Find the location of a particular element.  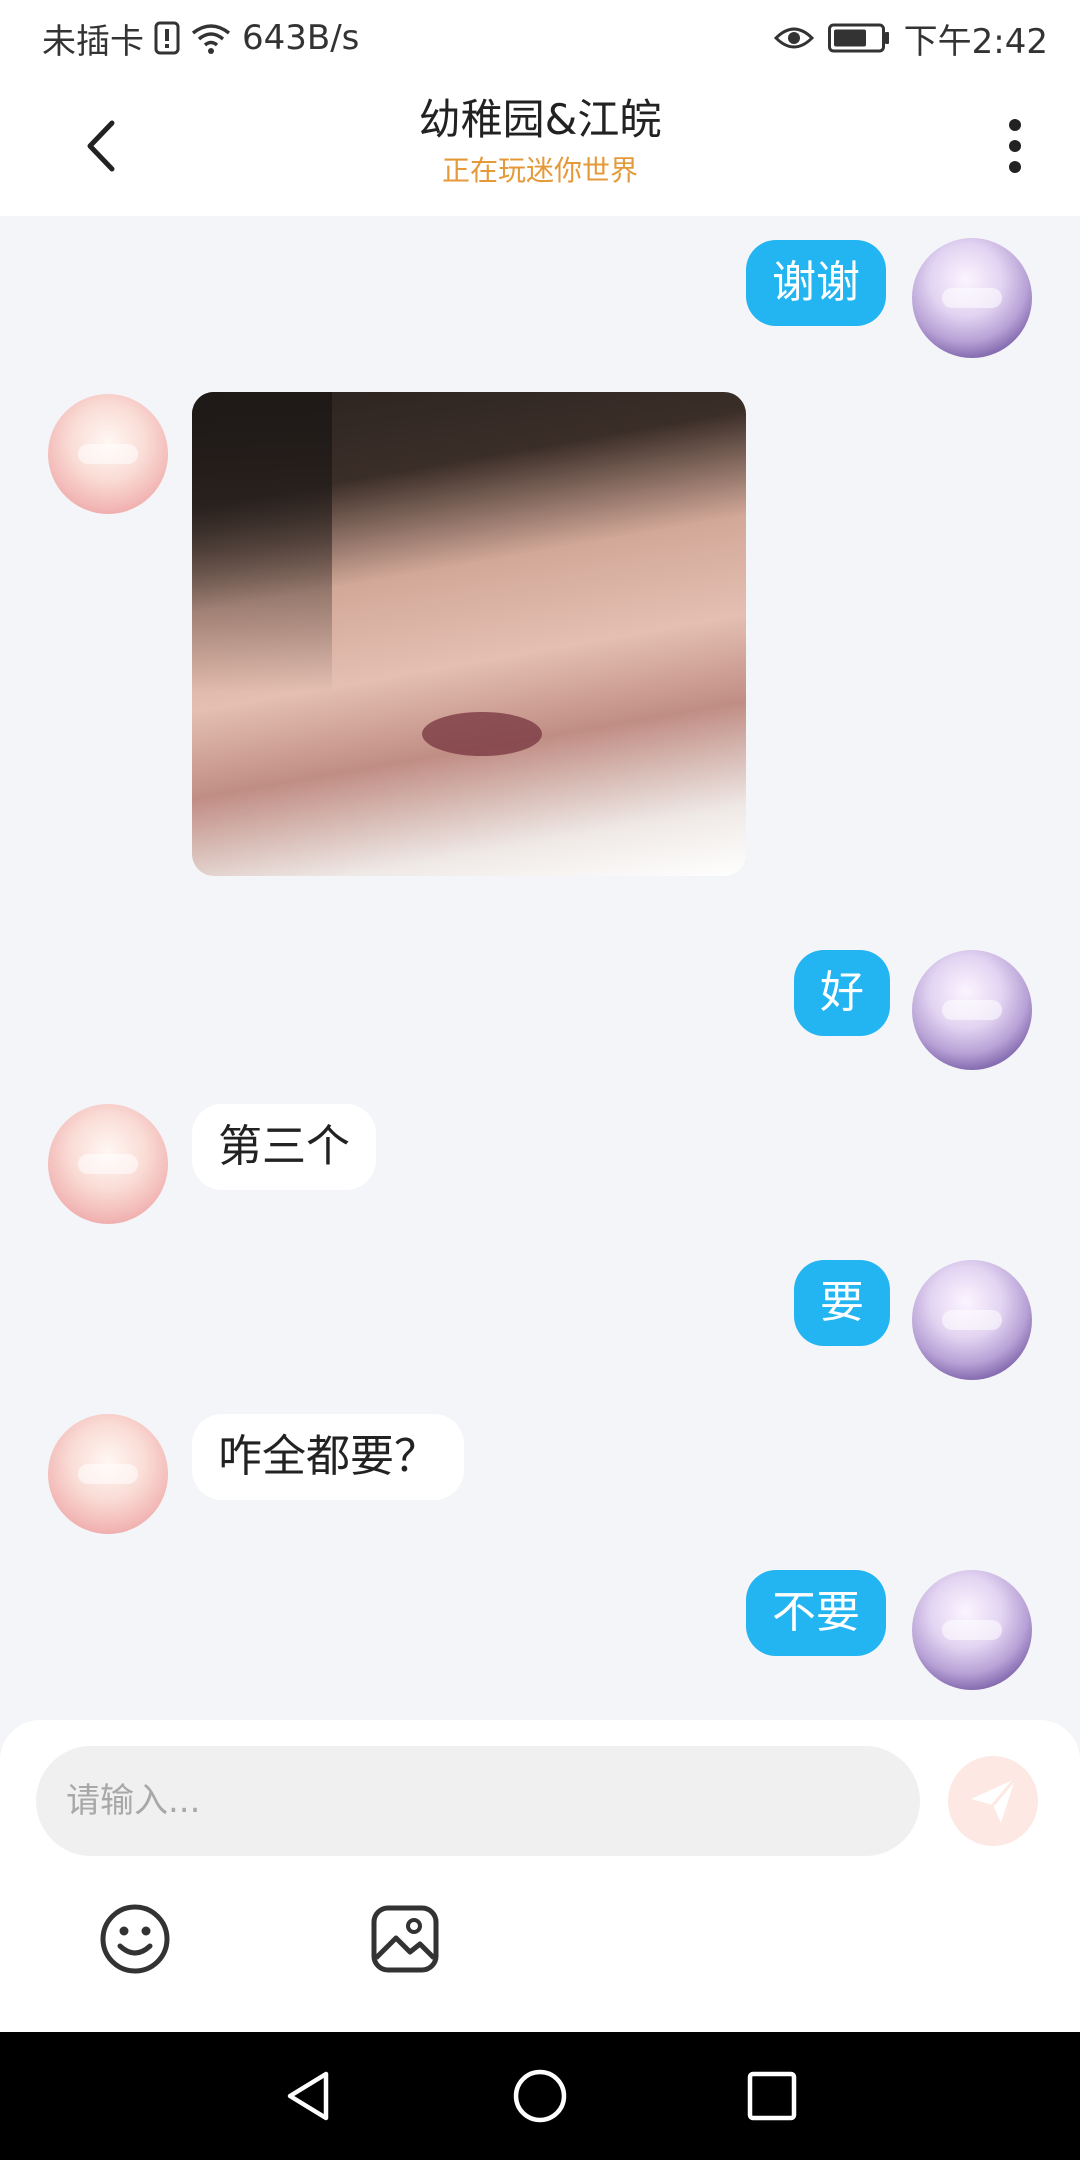

battery-icon is located at coordinates (858, 38).